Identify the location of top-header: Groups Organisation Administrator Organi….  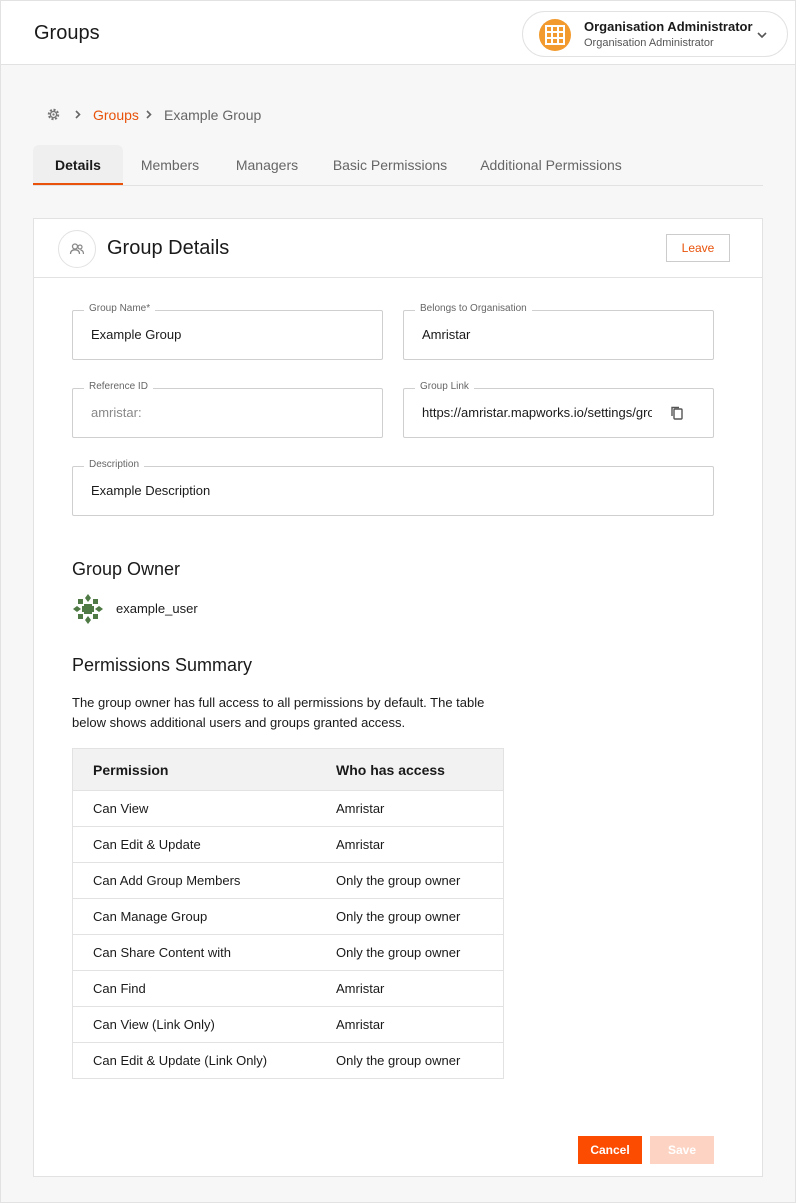
(398, 32).